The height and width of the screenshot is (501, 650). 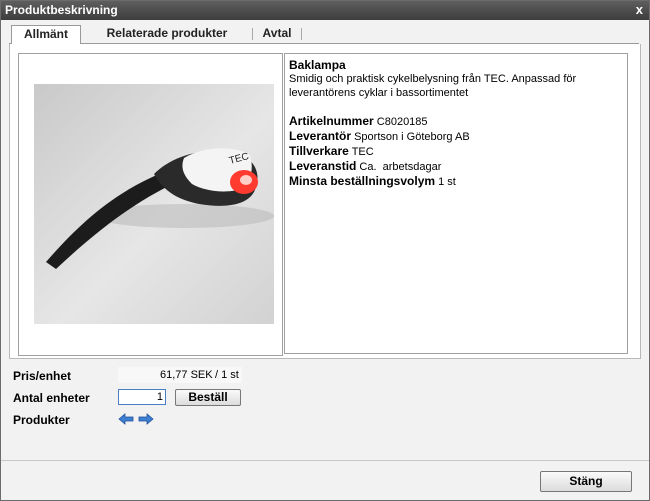 I want to click on arrow-right-icon, so click(x=146, y=419).